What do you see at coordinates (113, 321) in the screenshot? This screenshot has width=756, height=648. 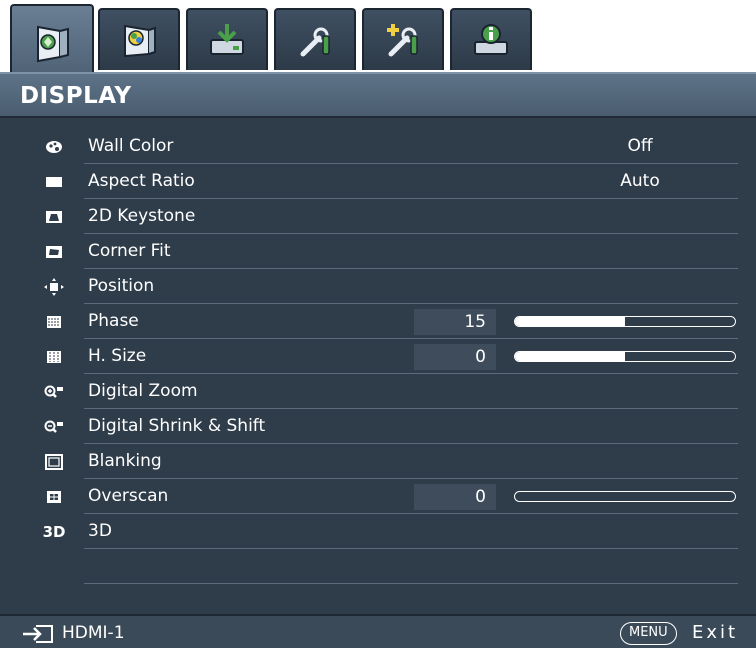 I see `menu-item-label: Phase` at bounding box center [113, 321].